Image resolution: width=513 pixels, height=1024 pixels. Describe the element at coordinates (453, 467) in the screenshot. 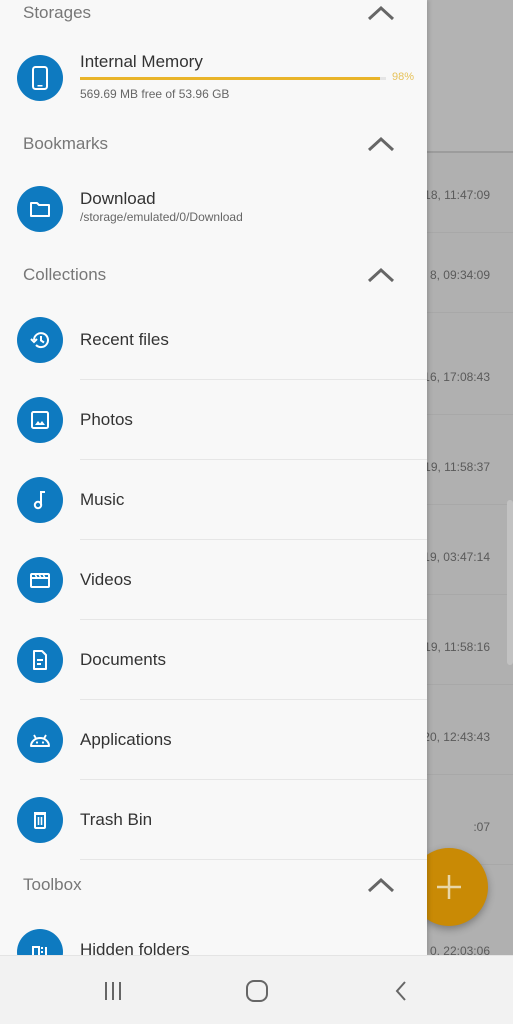

I see `row-timestamp: 019, 11:58:37` at that location.